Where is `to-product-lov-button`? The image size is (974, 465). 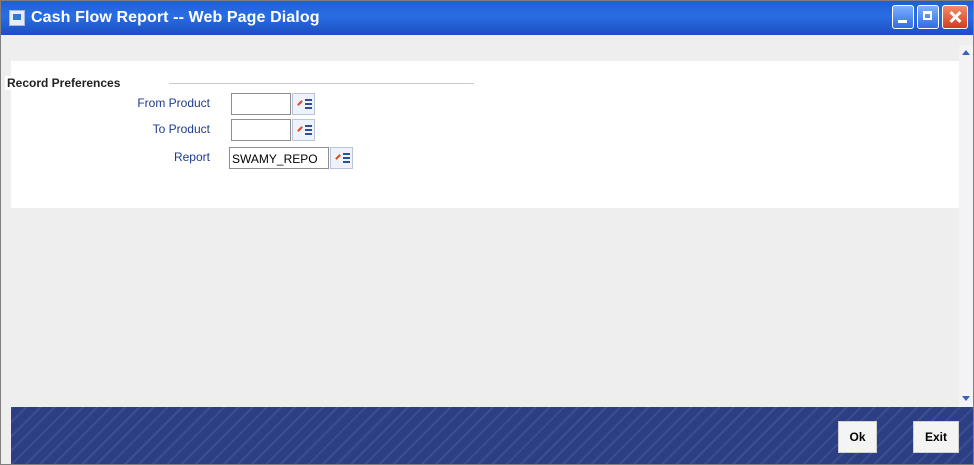
to-product-lov-button is located at coordinates (303, 130).